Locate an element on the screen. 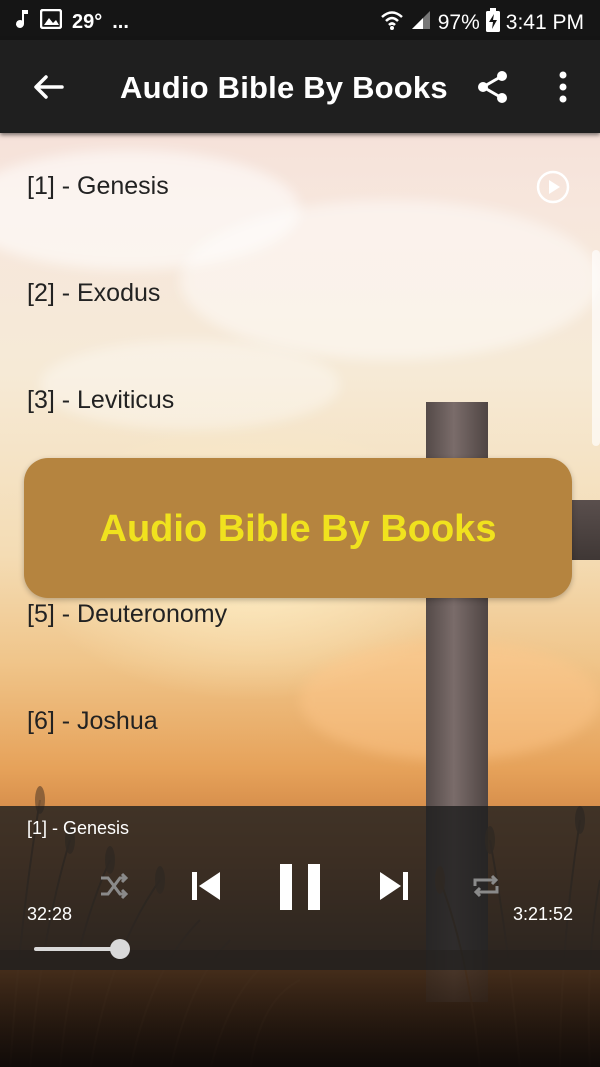 This screenshot has width=600, height=1067. skip-previous-icon is located at coordinates (206, 886).